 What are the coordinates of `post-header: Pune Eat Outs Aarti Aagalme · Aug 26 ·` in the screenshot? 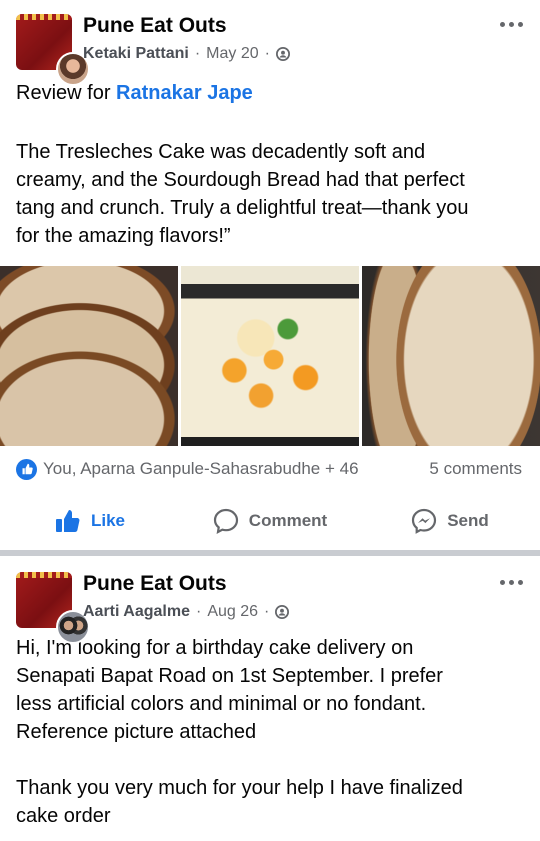 It's located at (270, 600).